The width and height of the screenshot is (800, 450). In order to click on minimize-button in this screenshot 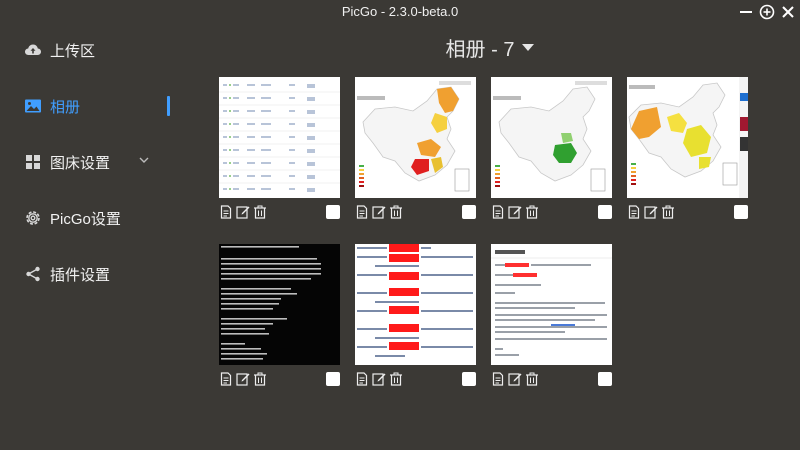, I will do `click(746, 12)`.